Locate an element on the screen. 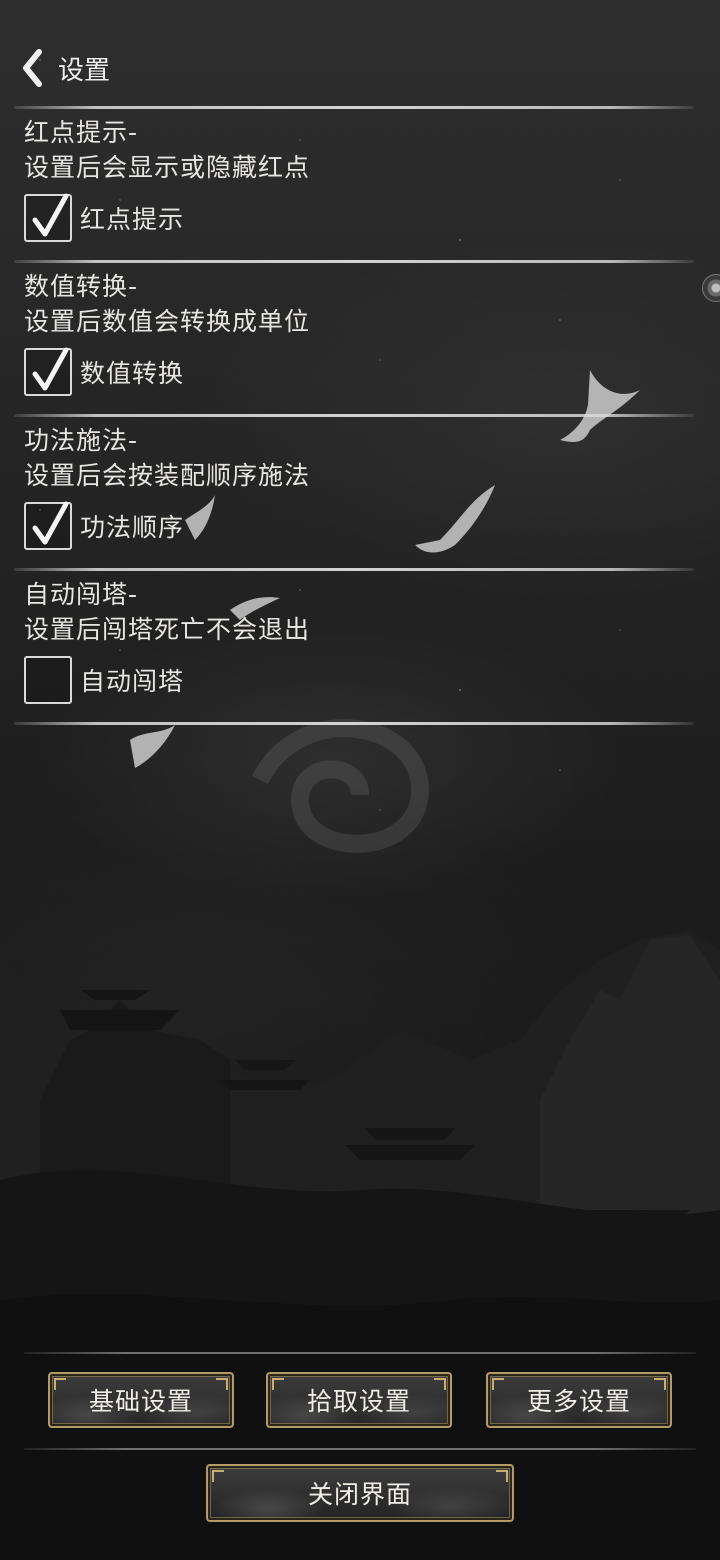 The image size is (720, 1560). section-description: 设置后数值会转换成单位 is located at coordinates (167, 321).